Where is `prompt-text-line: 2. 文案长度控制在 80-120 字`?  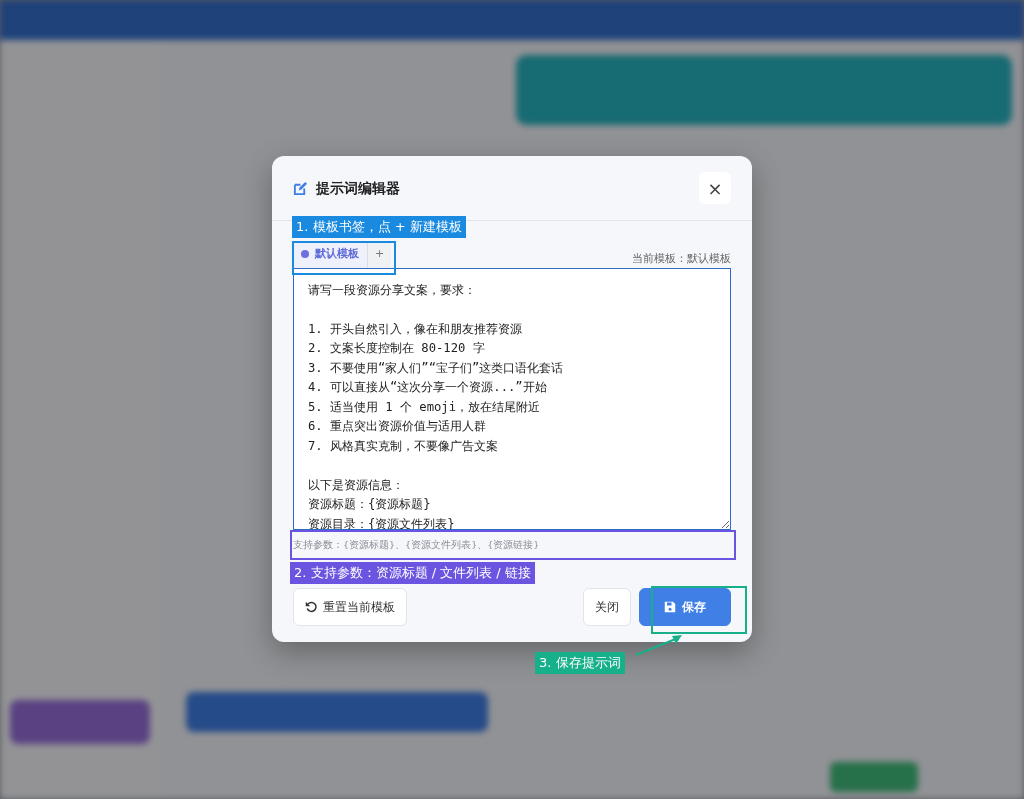
prompt-text-line: 2. 文案长度控制在 80-120 字 is located at coordinates (396, 348).